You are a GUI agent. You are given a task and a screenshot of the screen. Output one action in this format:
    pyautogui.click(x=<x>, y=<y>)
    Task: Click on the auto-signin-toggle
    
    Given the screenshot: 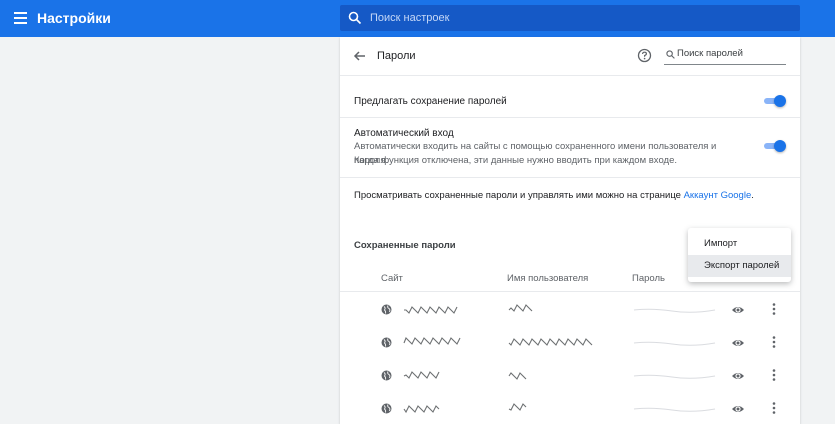 What is the action you would take?
    pyautogui.click(x=775, y=146)
    